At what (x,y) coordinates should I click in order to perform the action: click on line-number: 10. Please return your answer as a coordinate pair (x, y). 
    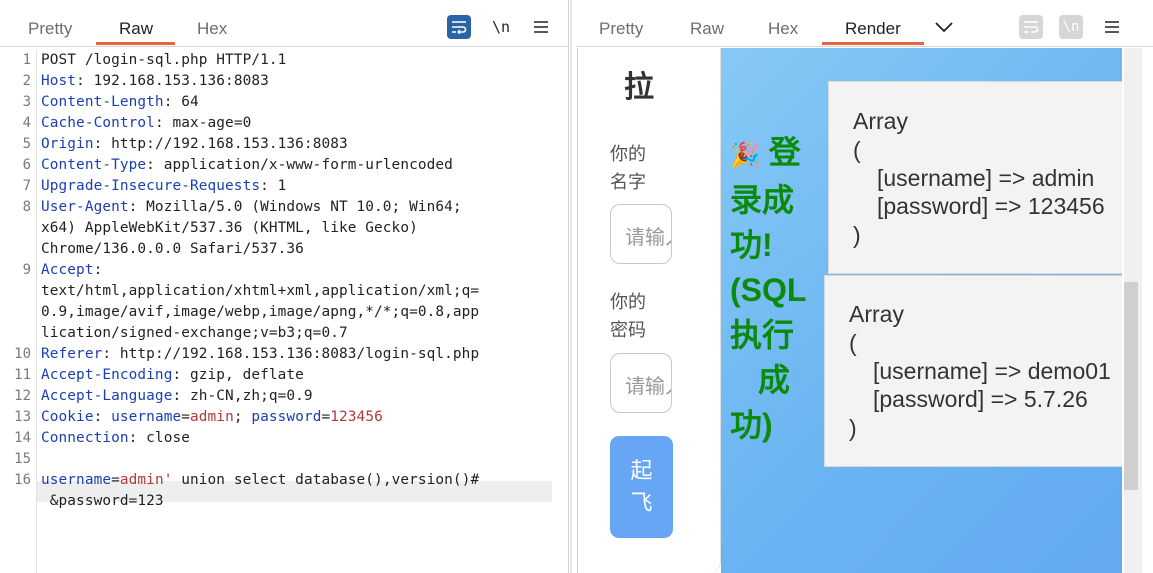
    Looking at the image, I should click on (22, 354).